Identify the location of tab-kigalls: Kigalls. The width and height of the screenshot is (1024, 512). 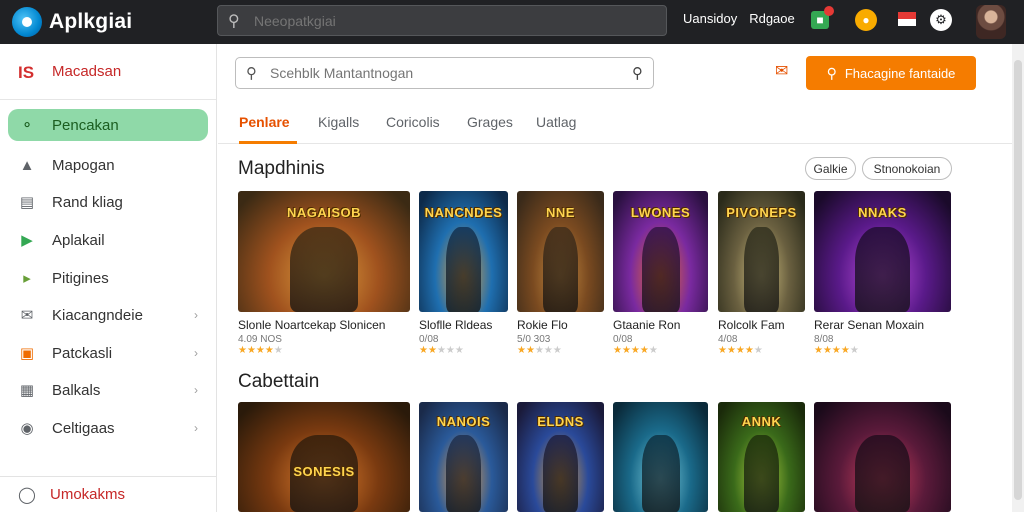
(338, 122).